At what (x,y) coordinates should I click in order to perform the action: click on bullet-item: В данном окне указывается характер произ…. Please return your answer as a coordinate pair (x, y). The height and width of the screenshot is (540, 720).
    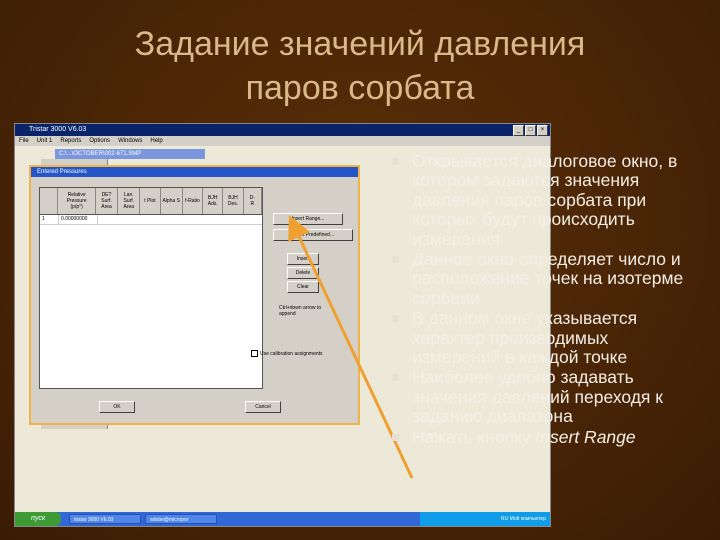
    Looking at the image, I should click on (545, 338).